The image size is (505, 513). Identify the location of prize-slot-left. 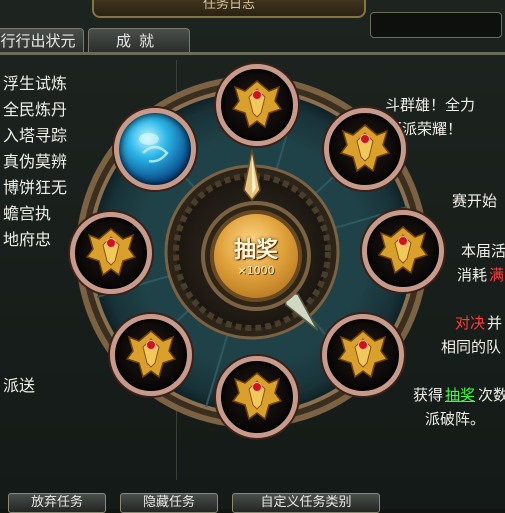
(111, 253).